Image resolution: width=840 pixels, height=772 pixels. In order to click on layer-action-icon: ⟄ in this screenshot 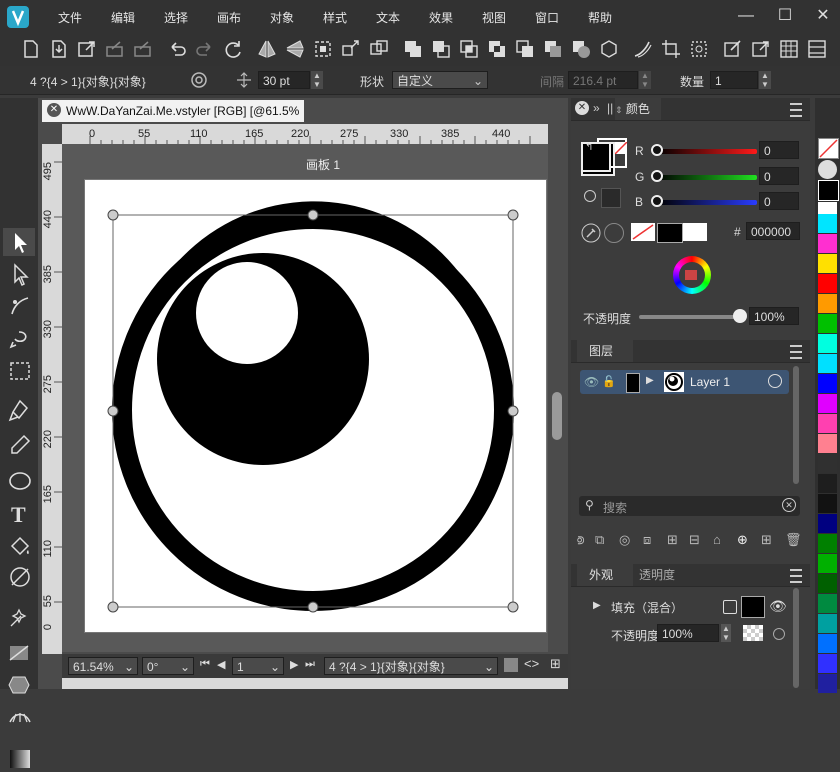, I will do `click(581, 540)`.